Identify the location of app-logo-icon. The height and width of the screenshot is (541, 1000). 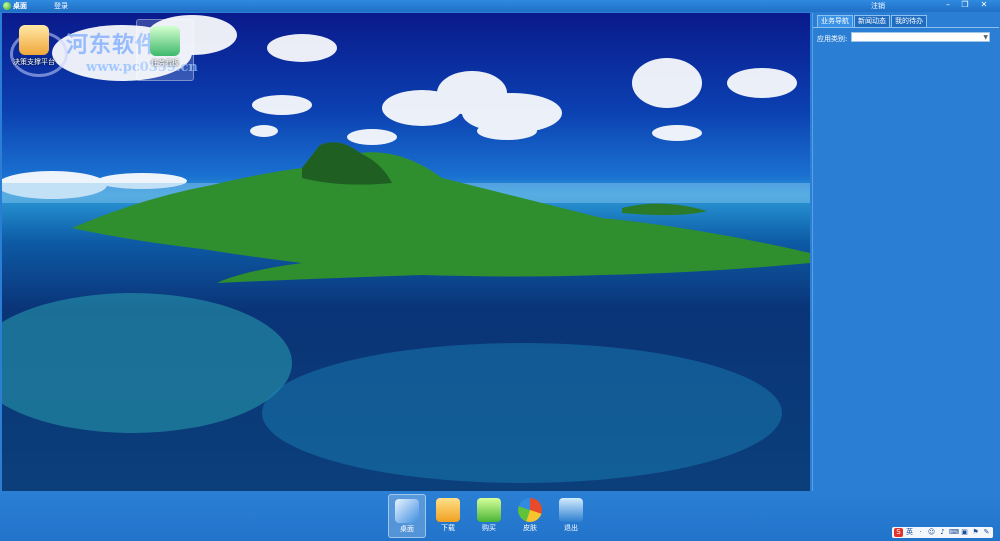
(7, 6).